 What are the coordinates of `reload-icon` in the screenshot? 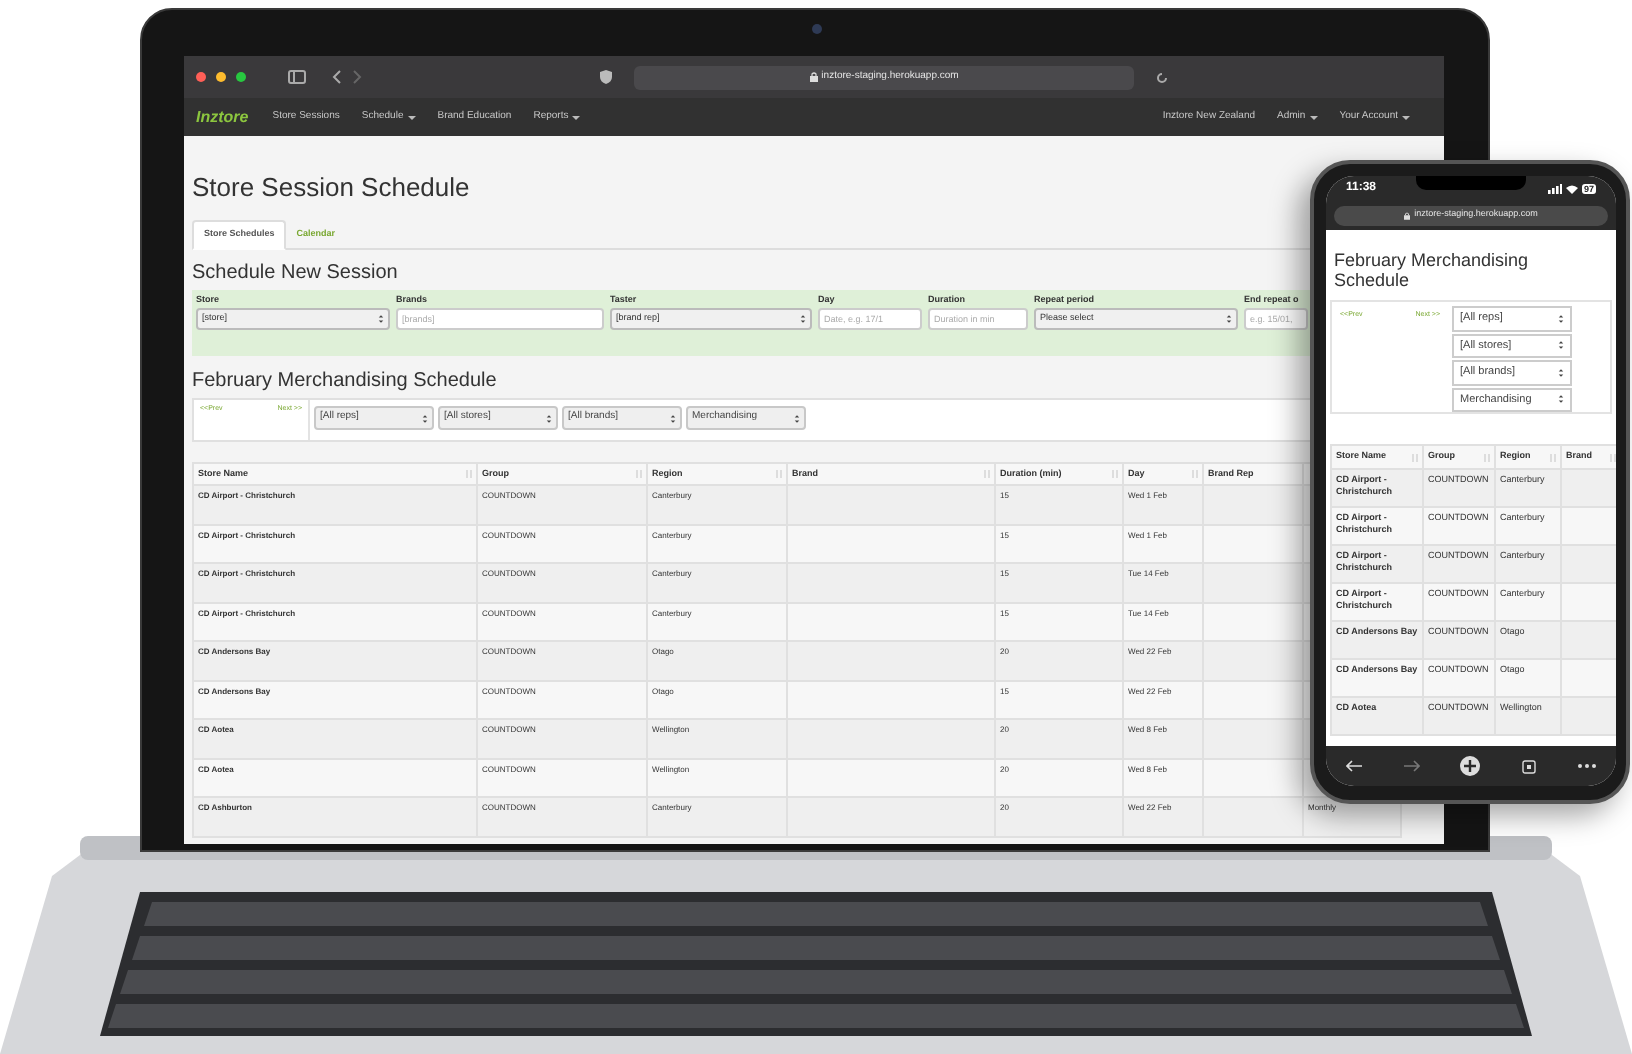 It's located at (1162, 77).